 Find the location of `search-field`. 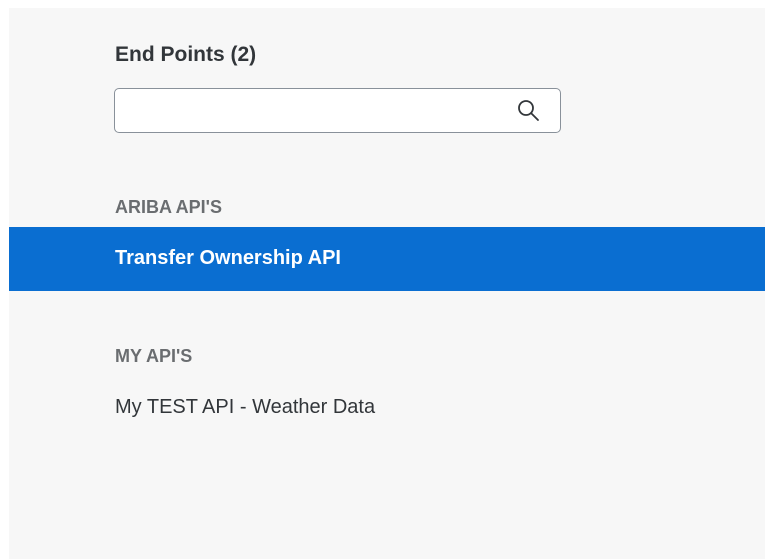

search-field is located at coordinates (337, 110).